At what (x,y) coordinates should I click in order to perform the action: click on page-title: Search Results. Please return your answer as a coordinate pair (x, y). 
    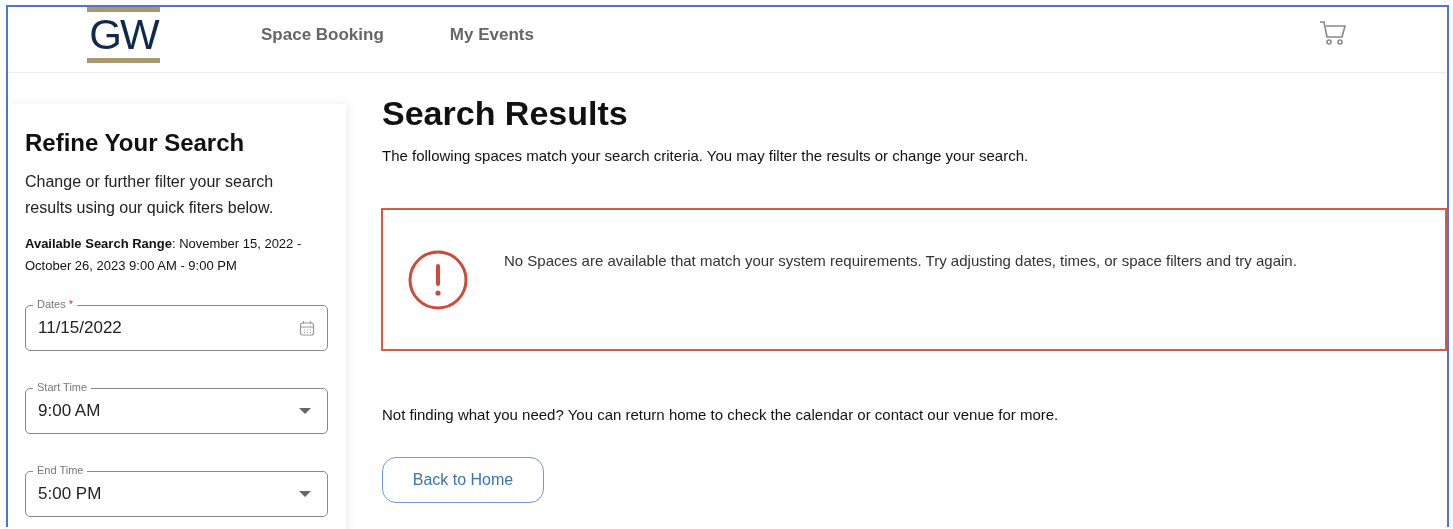
    Looking at the image, I should click on (505, 113).